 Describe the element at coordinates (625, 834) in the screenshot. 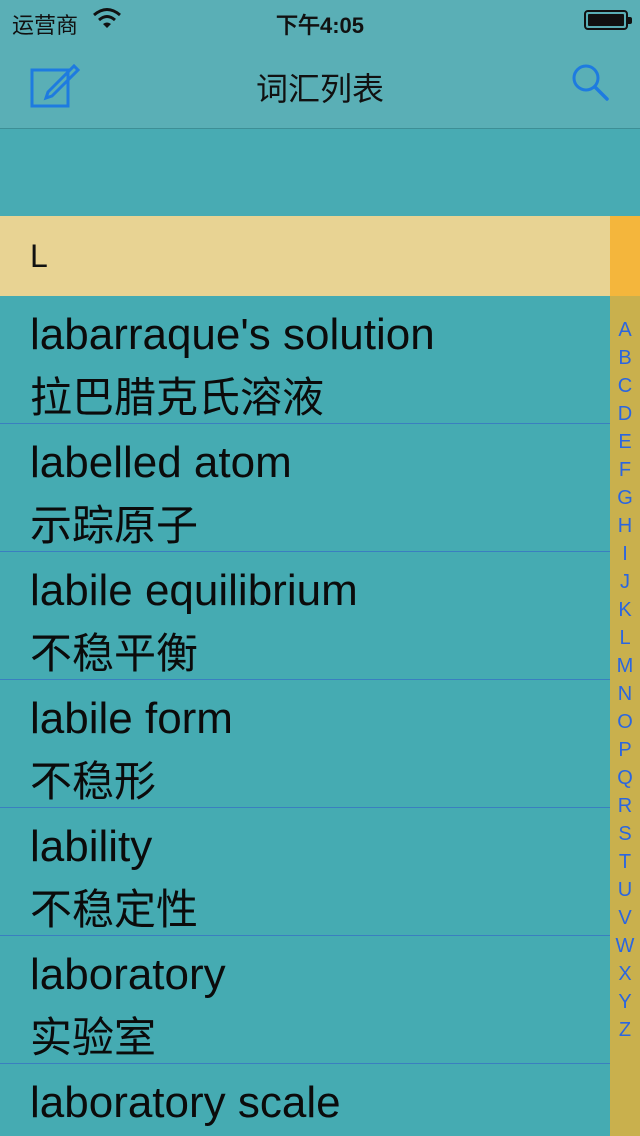

I see `index-letter: S` at that location.